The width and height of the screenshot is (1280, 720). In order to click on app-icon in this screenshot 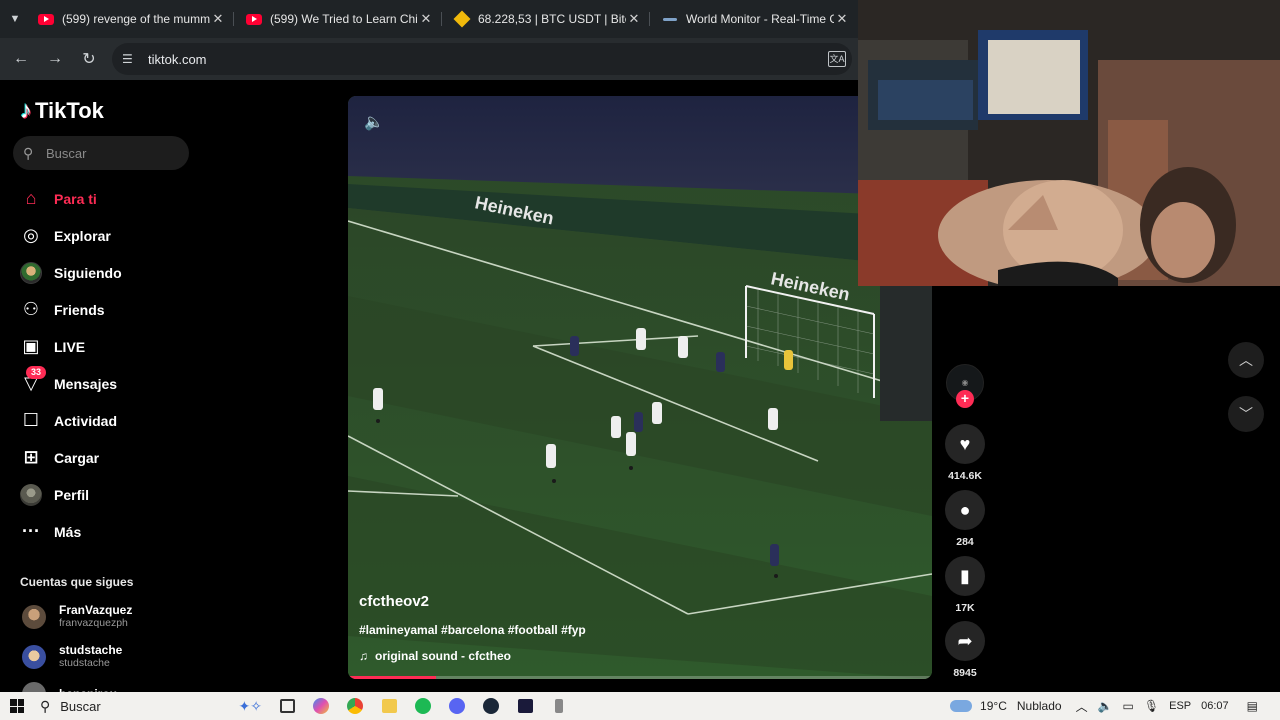, I will do `click(525, 706)`.